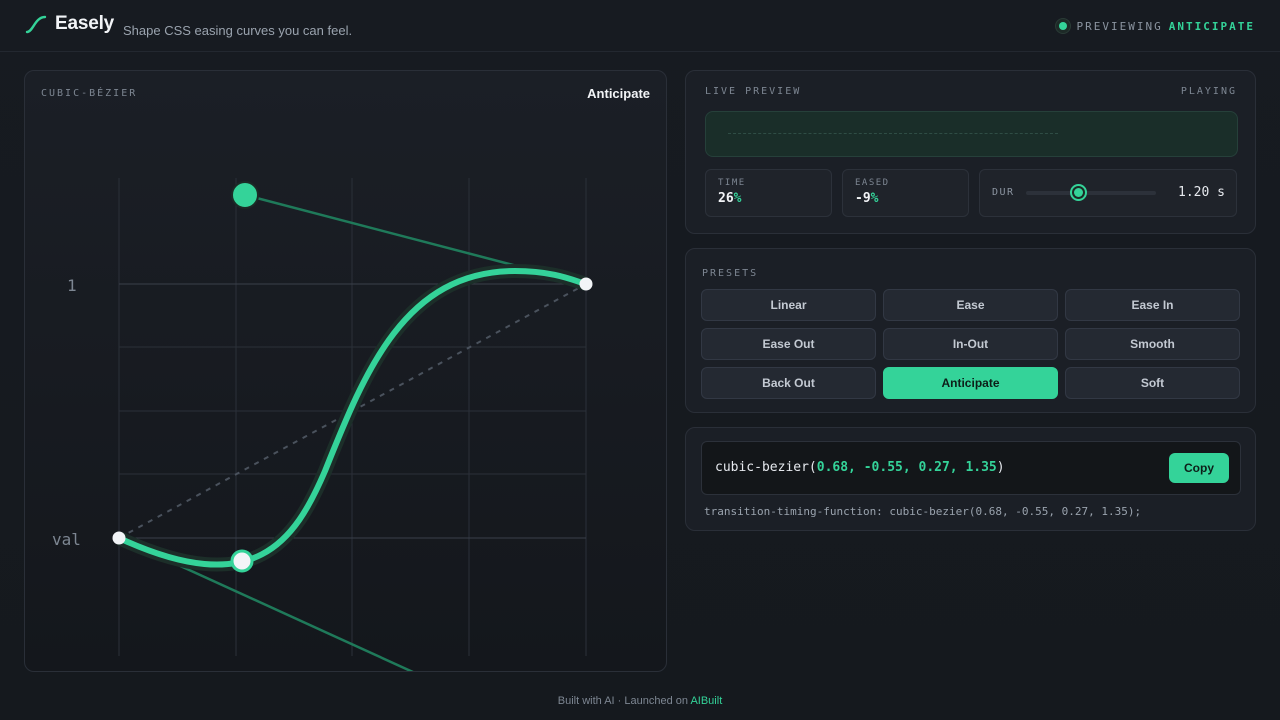  I want to click on footer: Built with AI · Launched on AIBuilt, so click(640, 701).